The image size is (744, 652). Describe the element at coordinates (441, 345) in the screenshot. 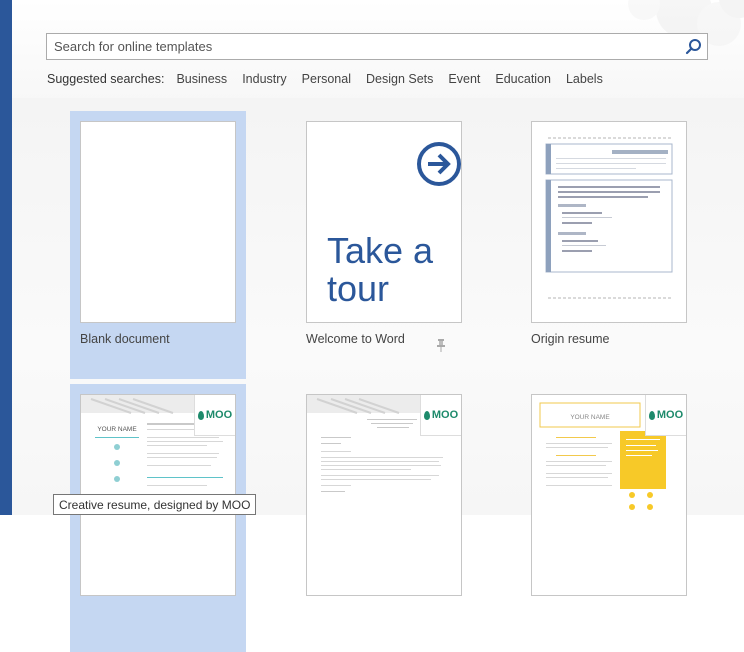

I see `pin-icon` at that location.